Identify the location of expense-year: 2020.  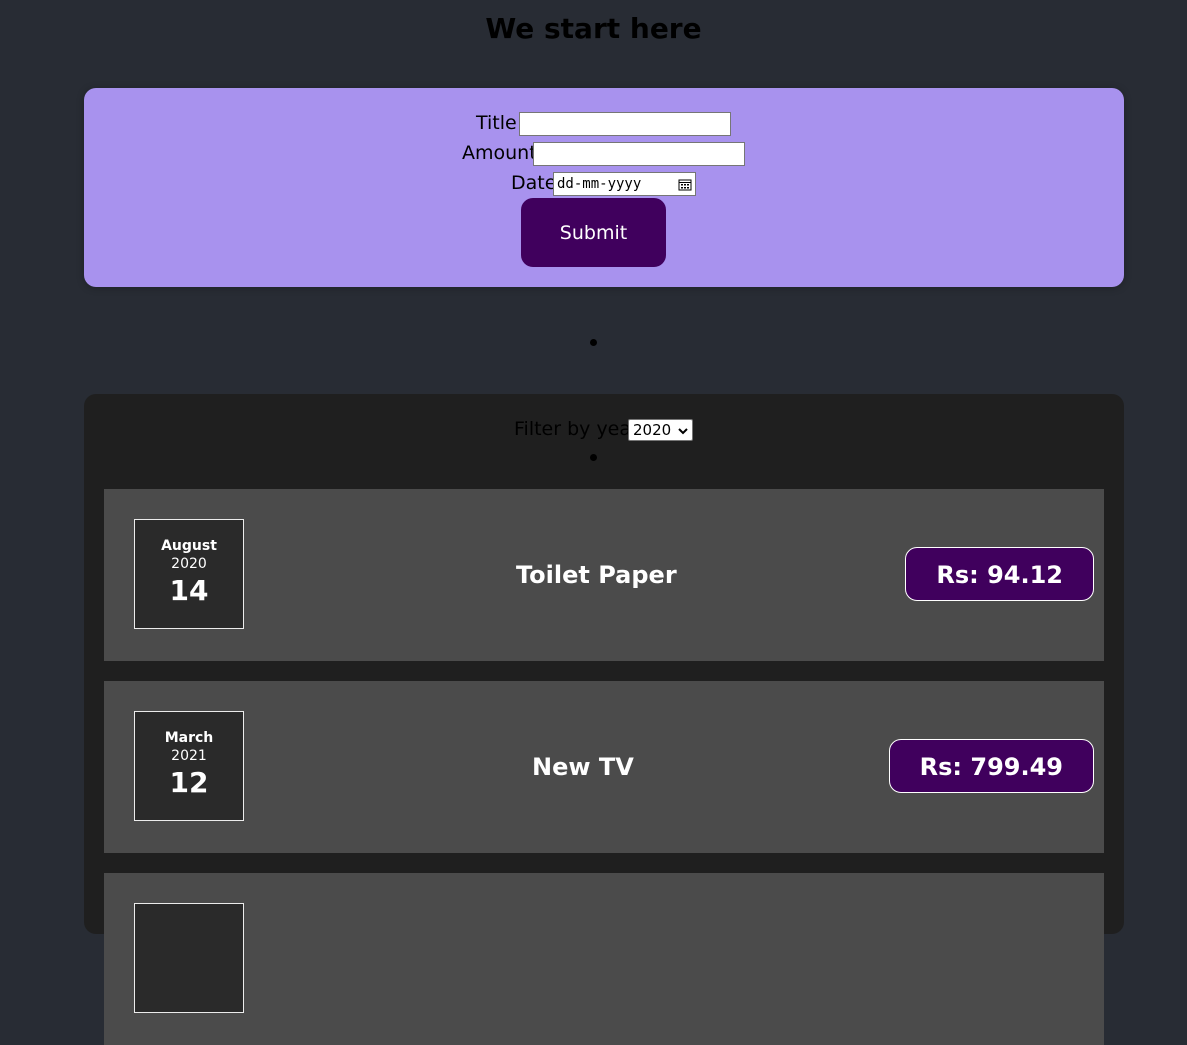
(189, 564).